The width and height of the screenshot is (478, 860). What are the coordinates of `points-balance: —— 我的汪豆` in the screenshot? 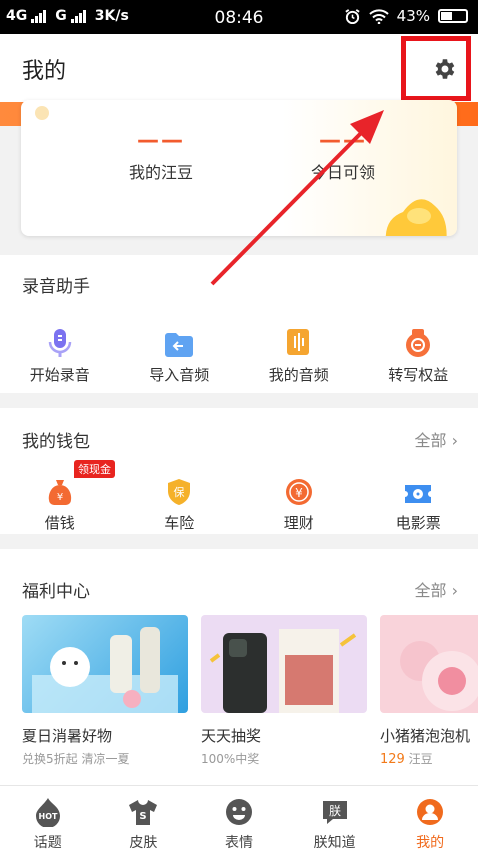 It's located at (161, 155).